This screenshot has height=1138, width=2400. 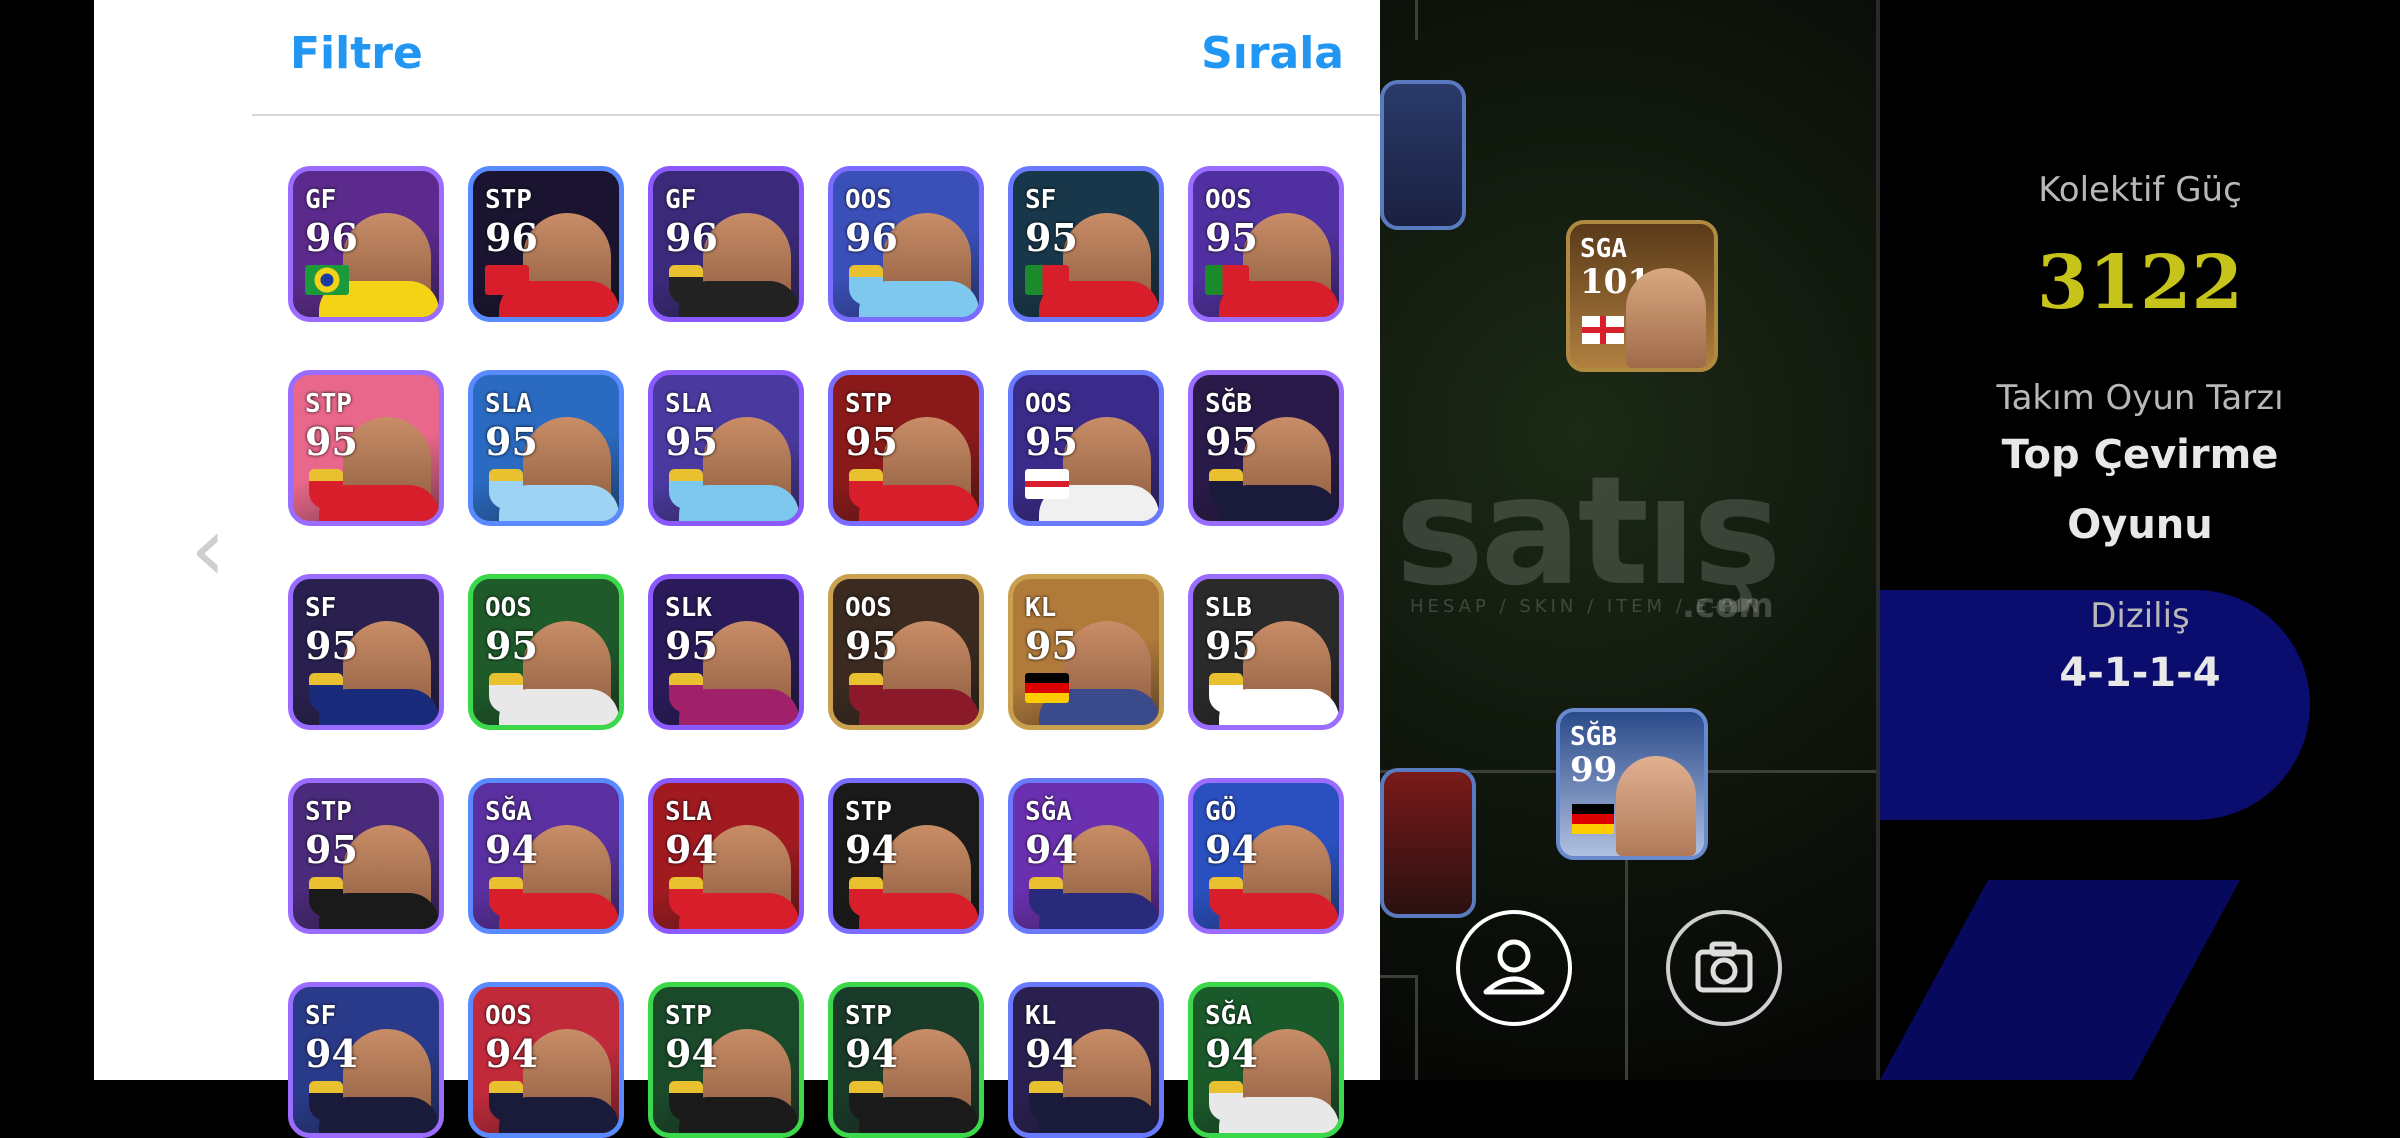 What do you see at coordinates (2140, 673) in the screenshot?
I see `formation-value: 4-1-1-4` at bounding box center [2140, 673].